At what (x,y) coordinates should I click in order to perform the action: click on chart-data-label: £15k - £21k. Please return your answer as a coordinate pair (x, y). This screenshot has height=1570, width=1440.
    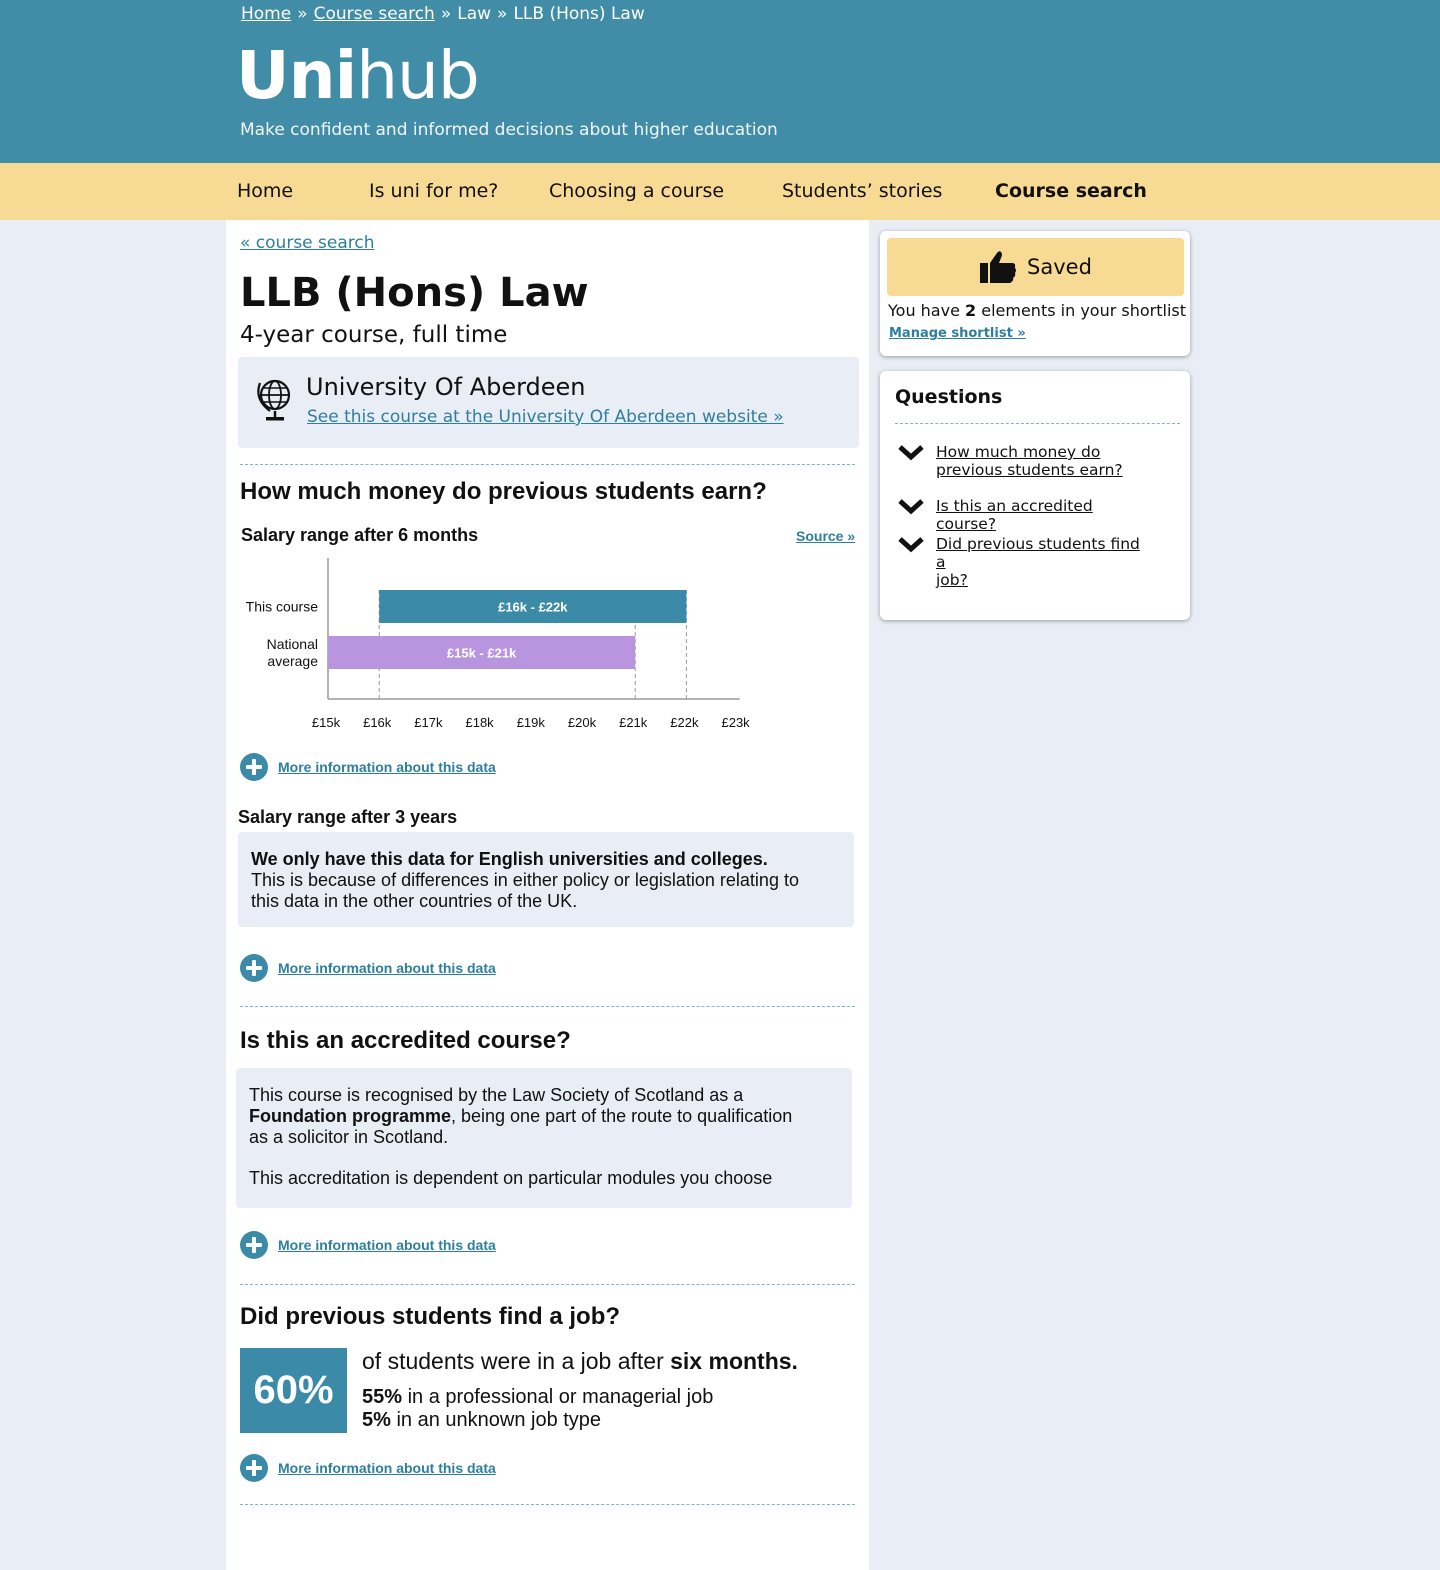
    Looking at the image, I should click on (482, 653).